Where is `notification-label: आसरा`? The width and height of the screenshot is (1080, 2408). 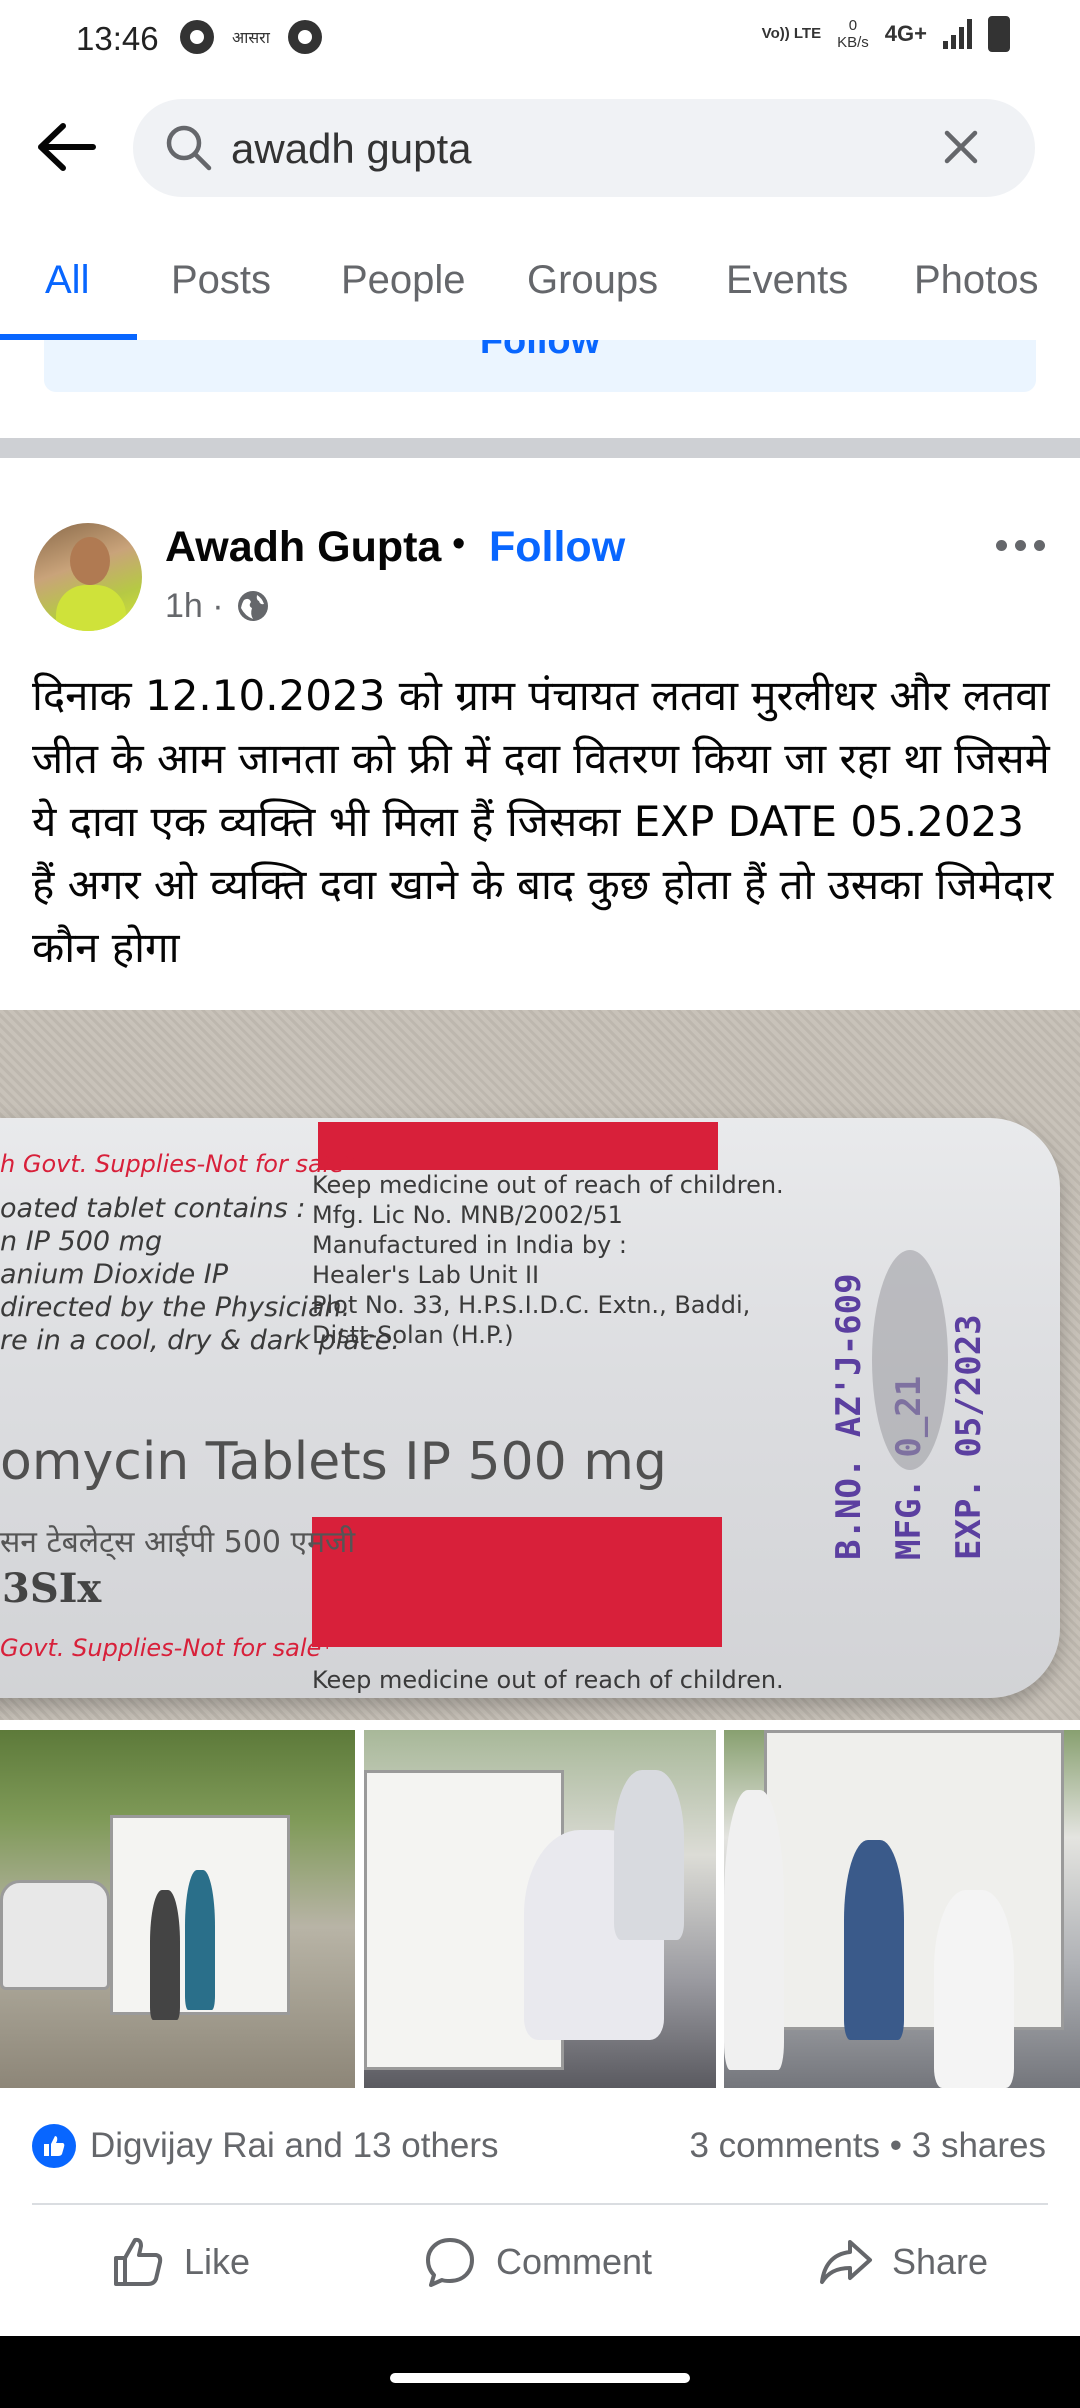 notification-label: आसरा is located at coordinates (251, 38).